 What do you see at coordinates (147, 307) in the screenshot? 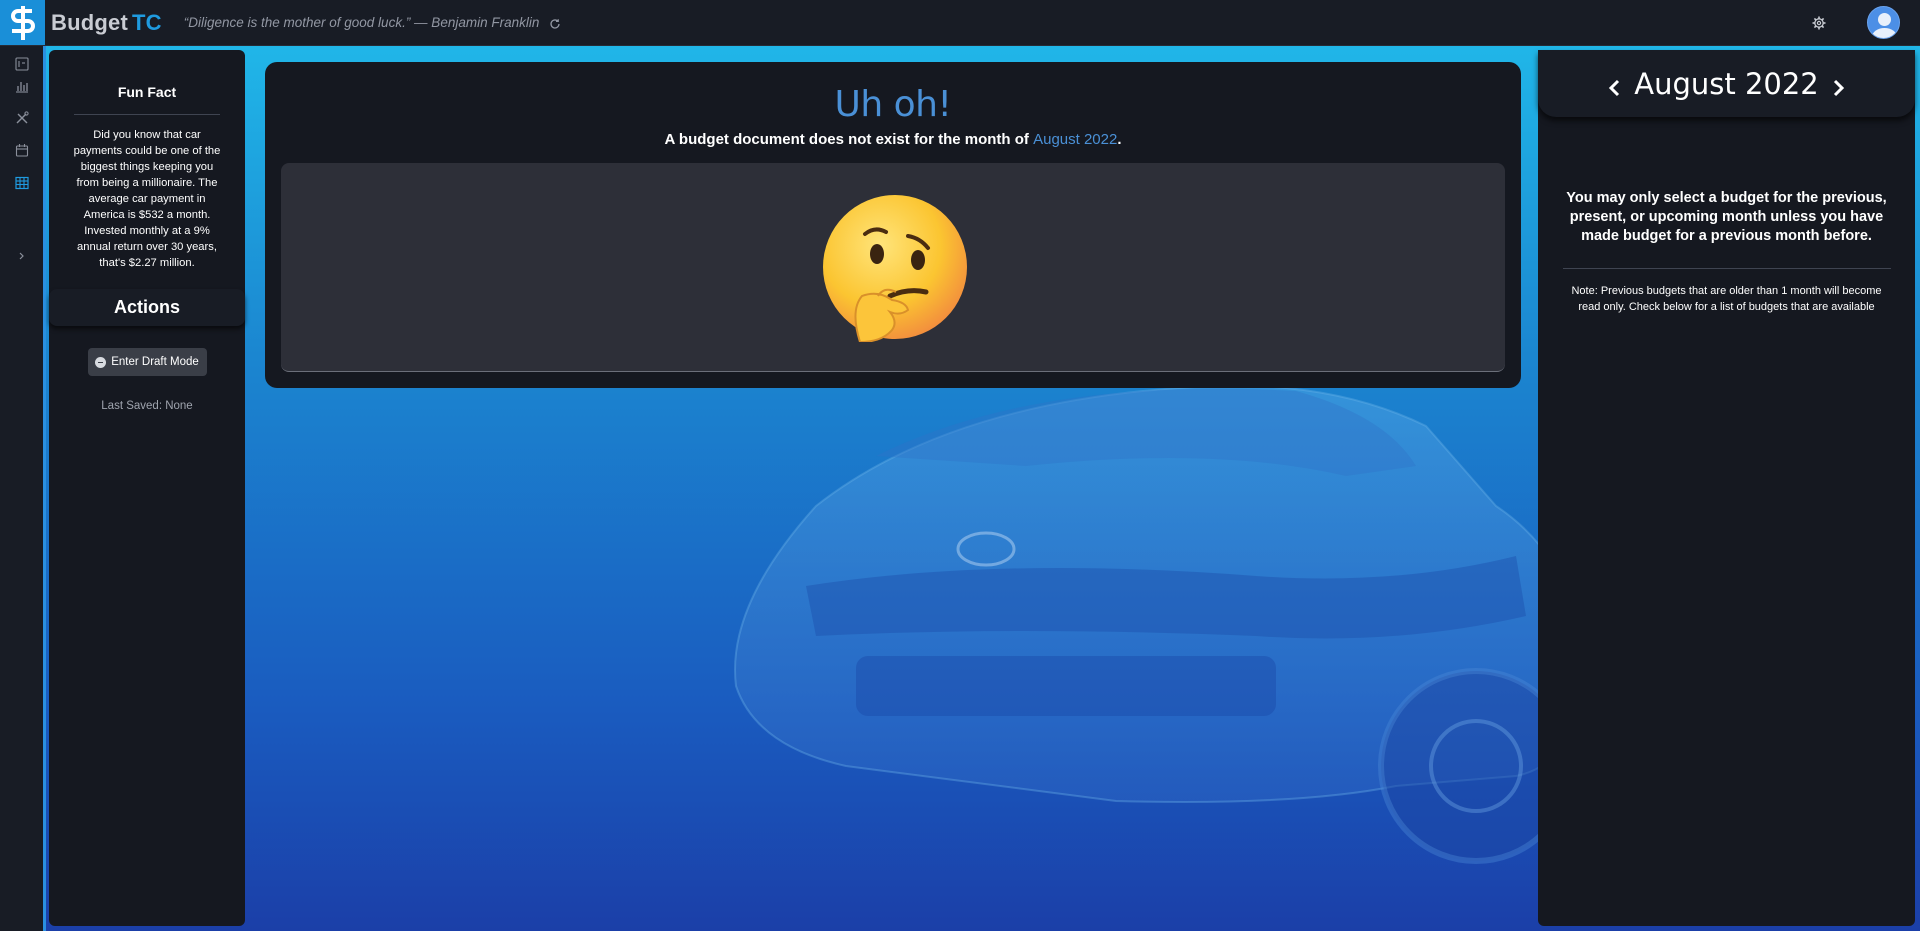
I see `actions-header: Actions` at bounding box center [147, 307].